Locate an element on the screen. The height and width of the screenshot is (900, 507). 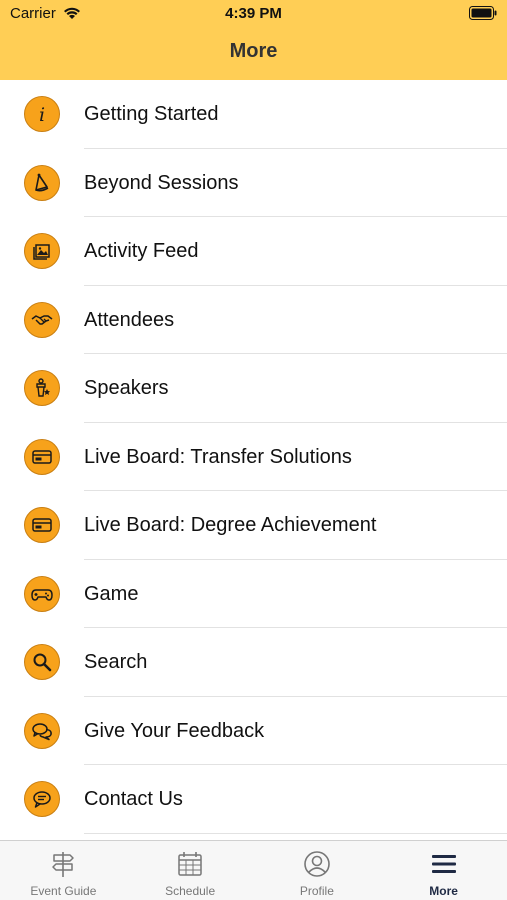
tab-schedule: Schedule is located at coordinates (190, 870).